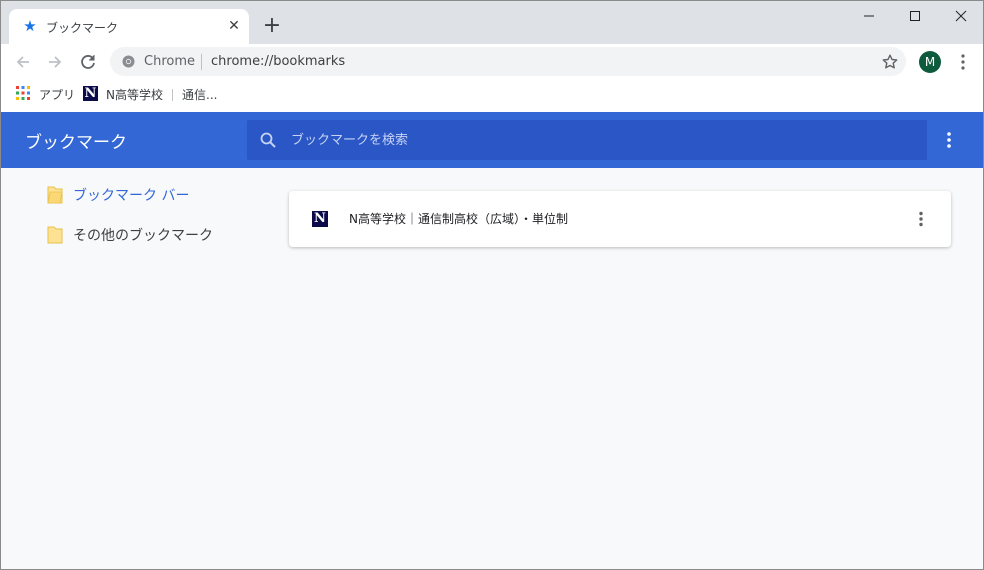  I want to click on more-actions-icon, so click(921, 219).